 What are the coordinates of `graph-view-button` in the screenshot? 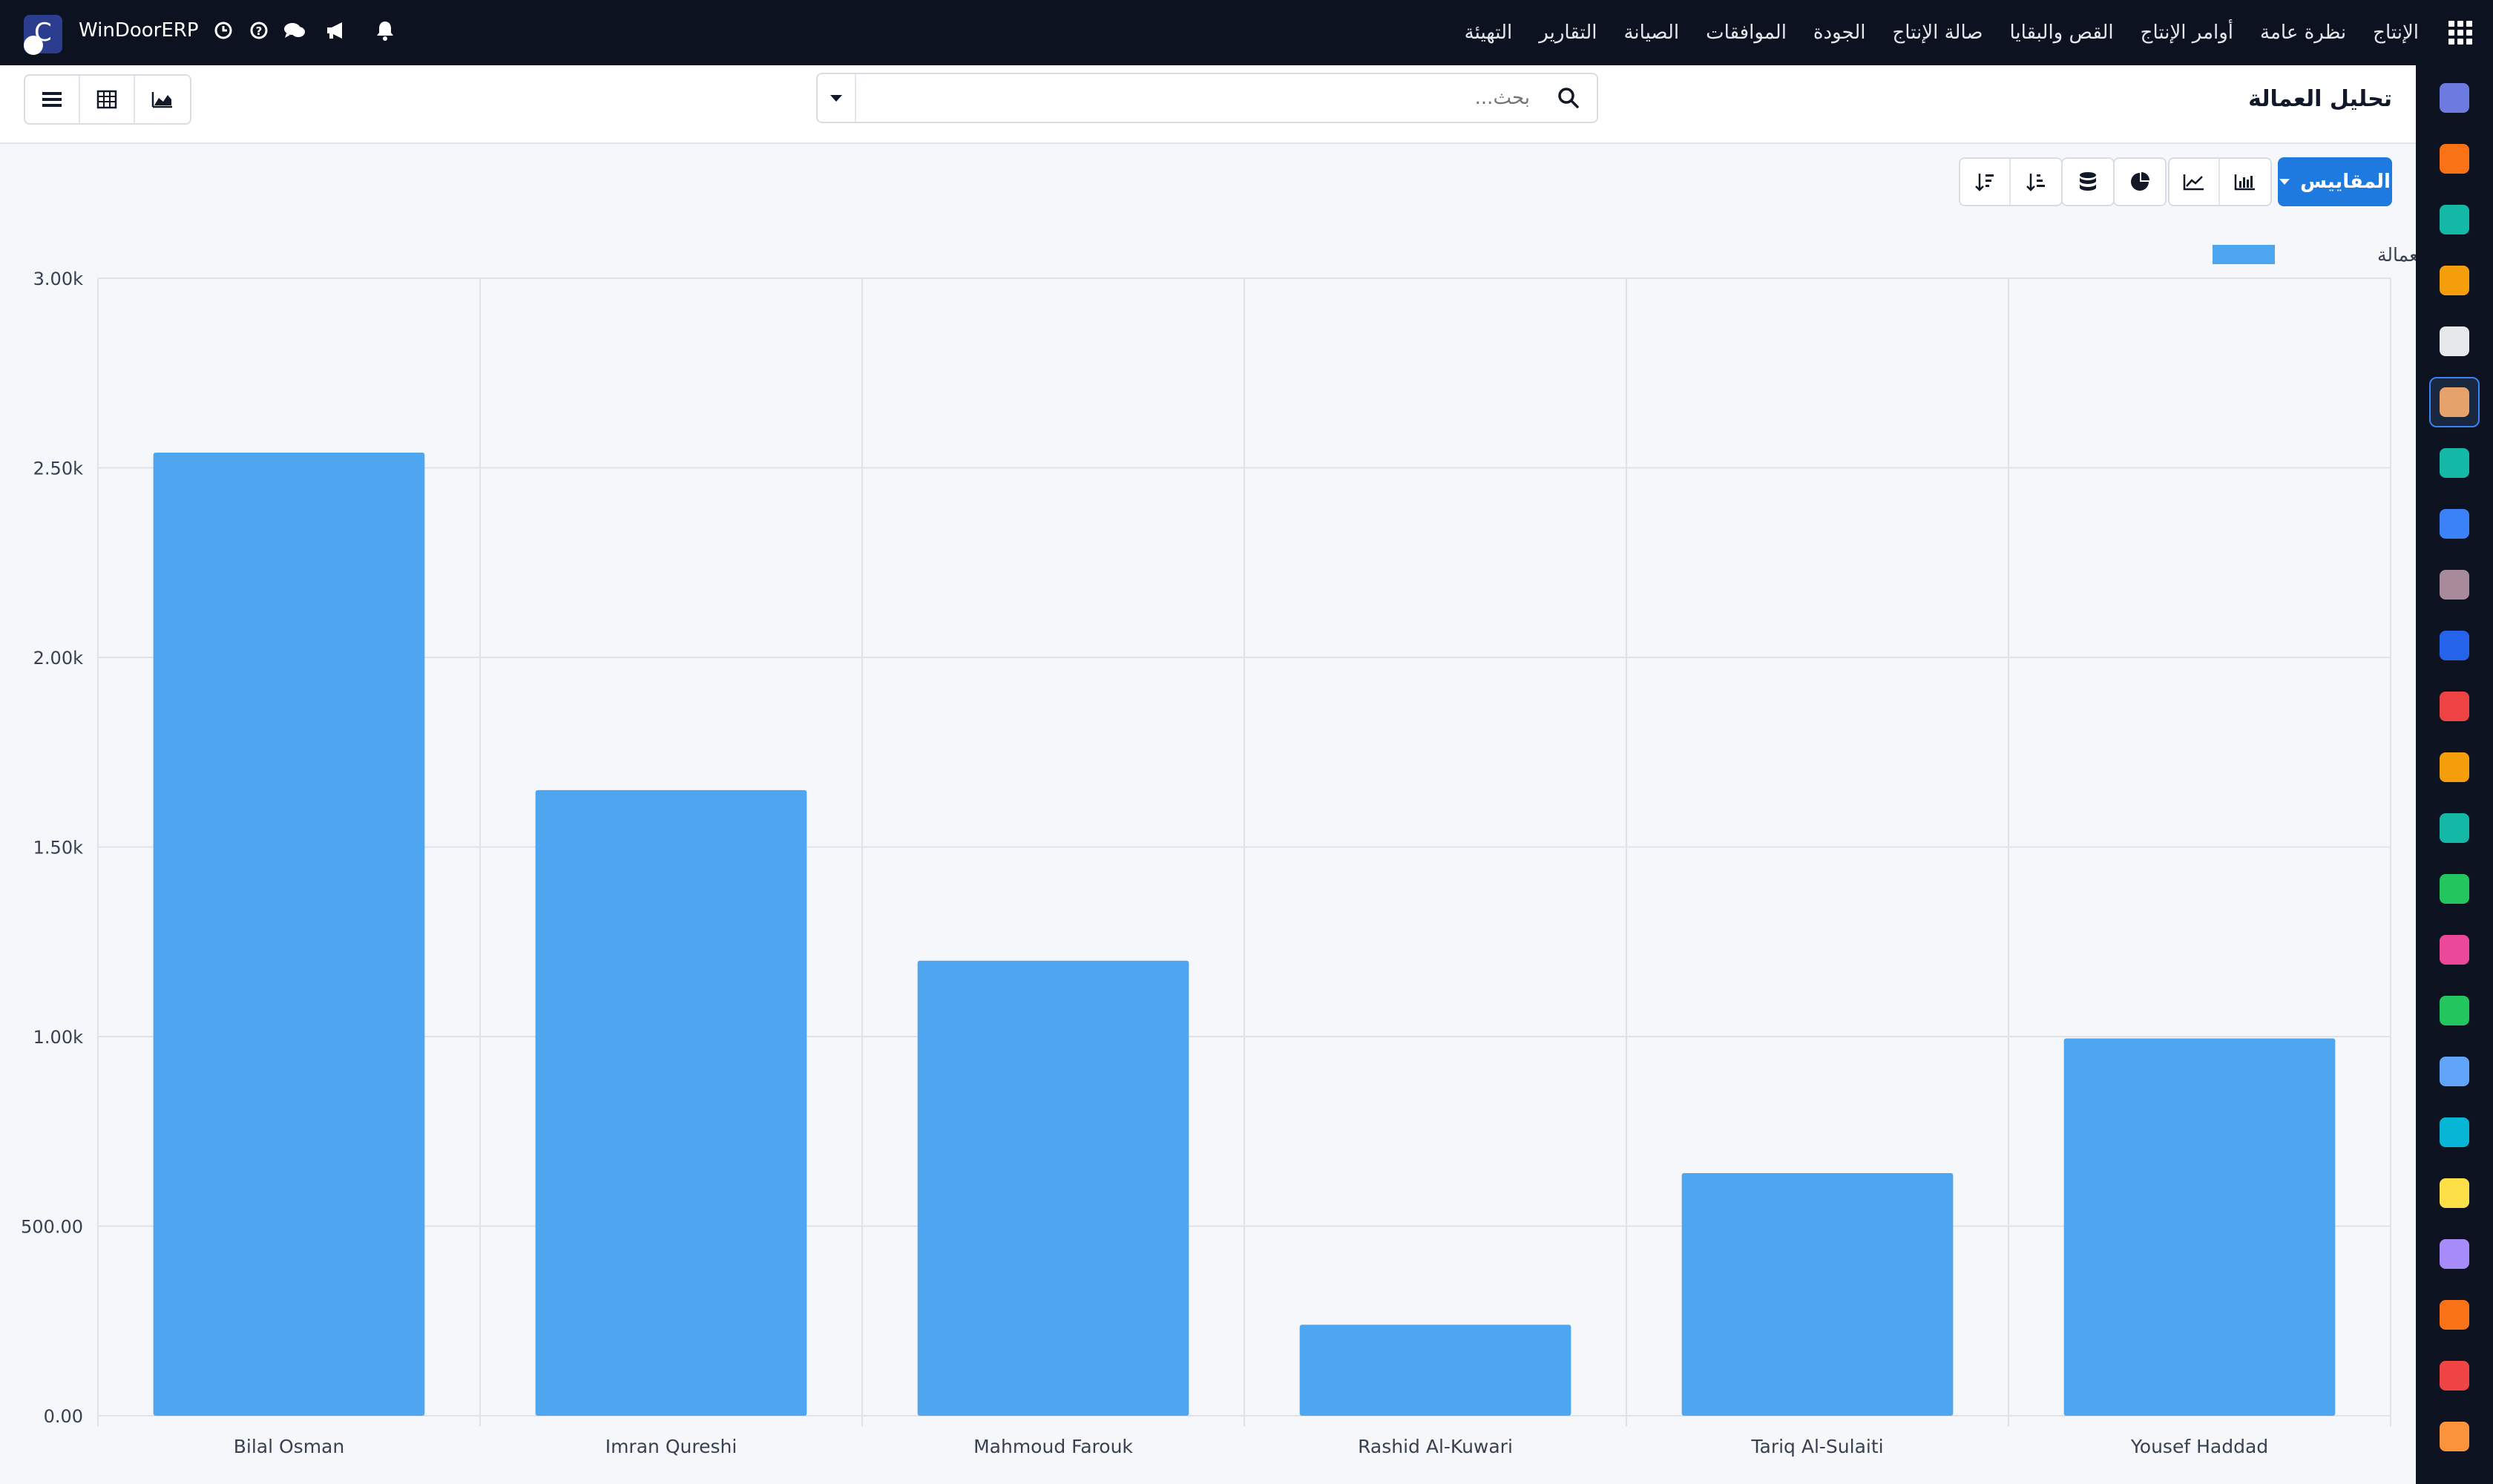 It's located at (162, 99).